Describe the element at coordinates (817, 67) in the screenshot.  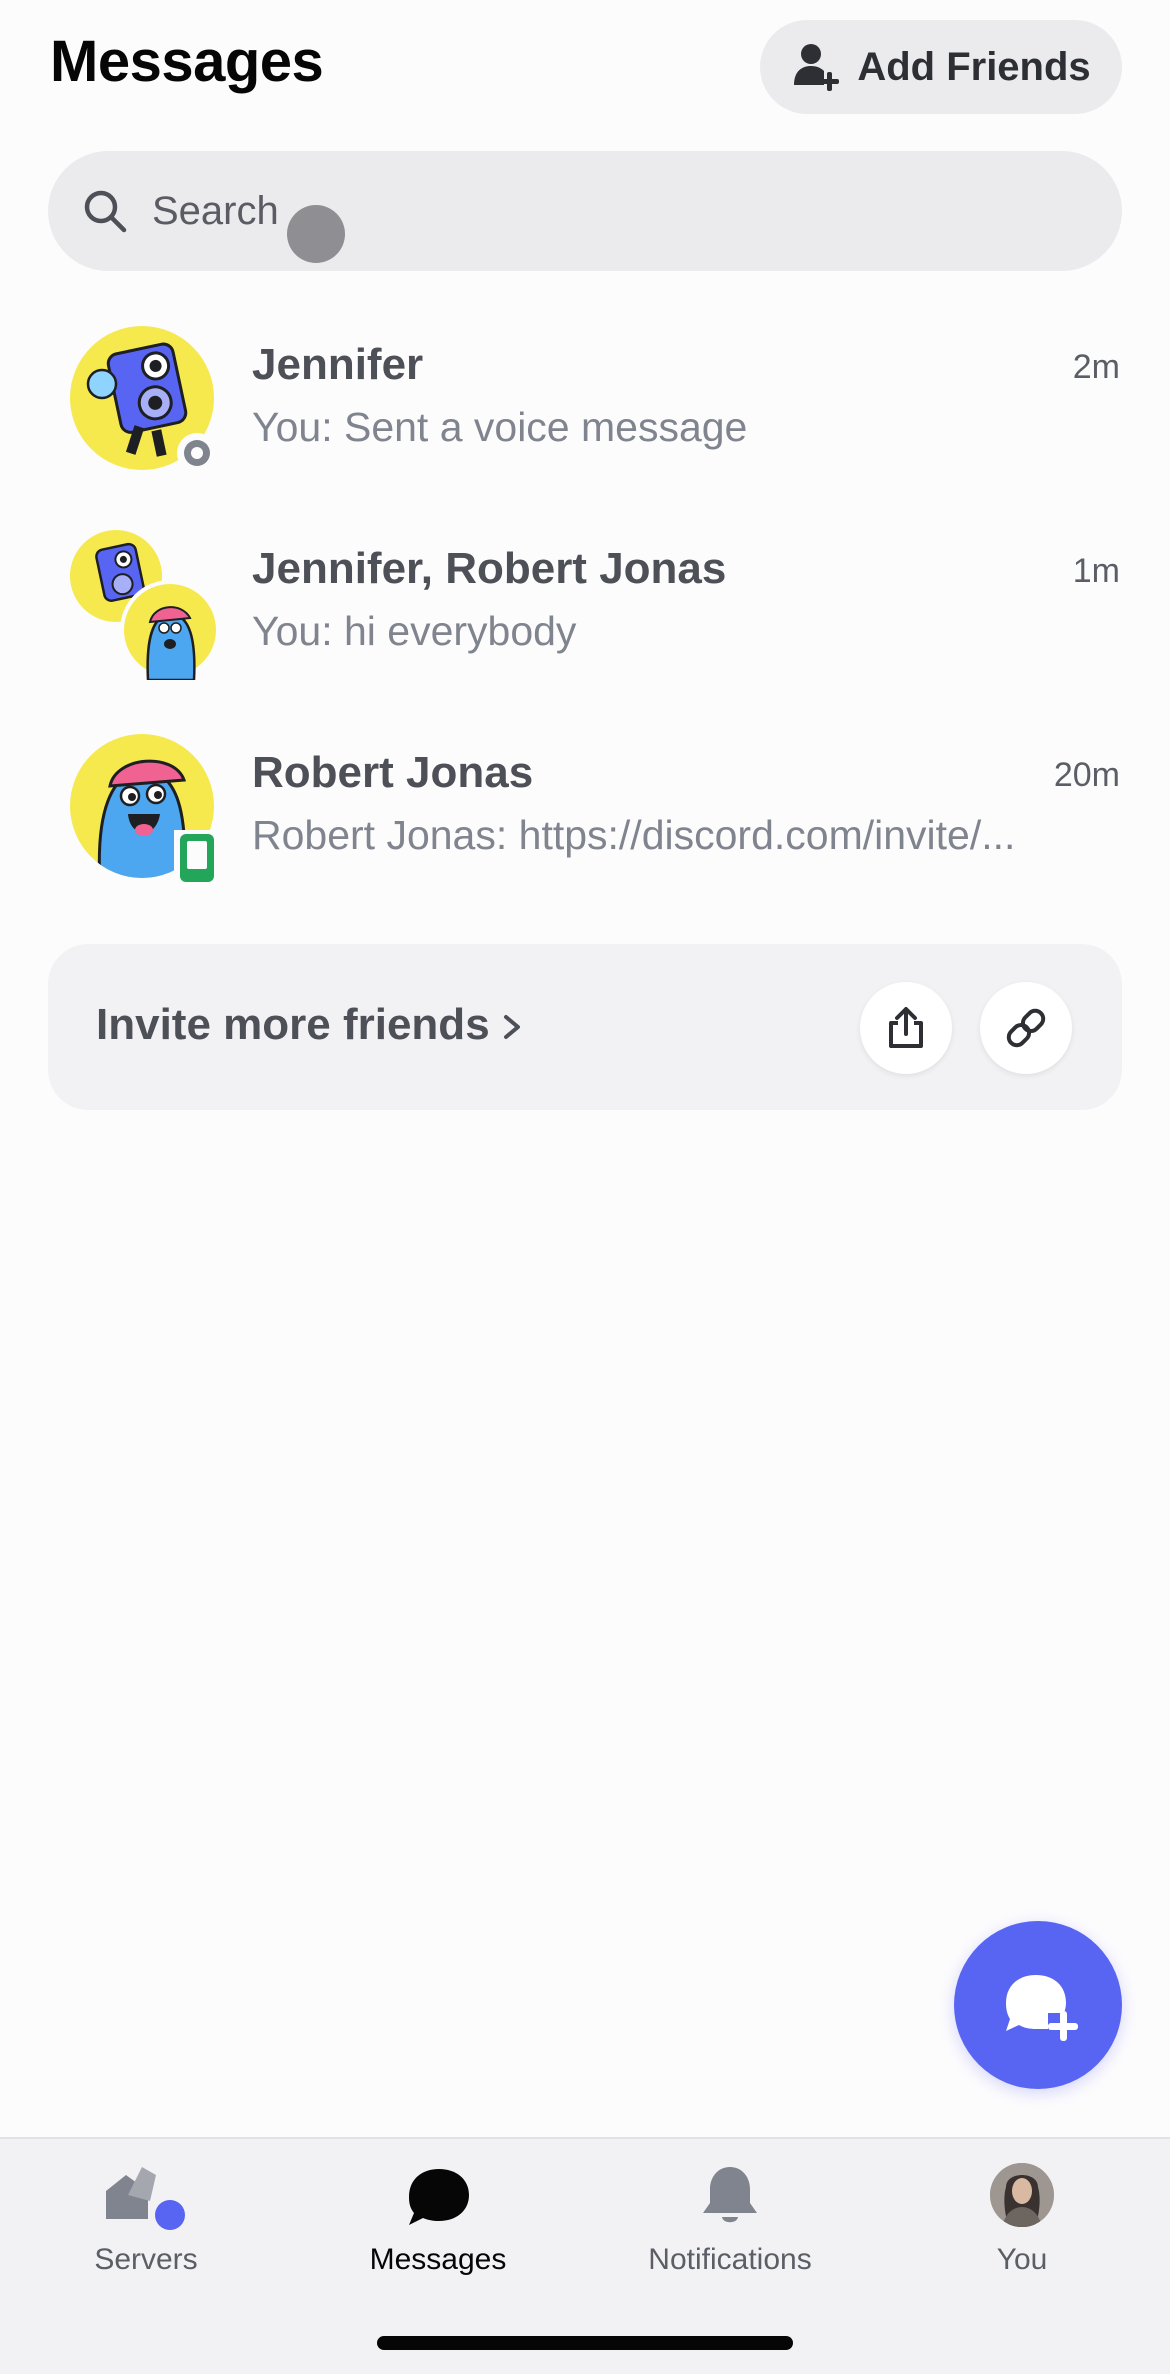
I see `add-friend-icon` at that location.